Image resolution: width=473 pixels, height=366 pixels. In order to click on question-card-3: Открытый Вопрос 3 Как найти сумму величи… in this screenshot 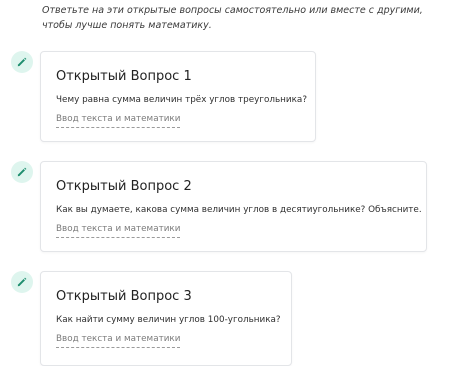, I will do `click(166, 318)`.